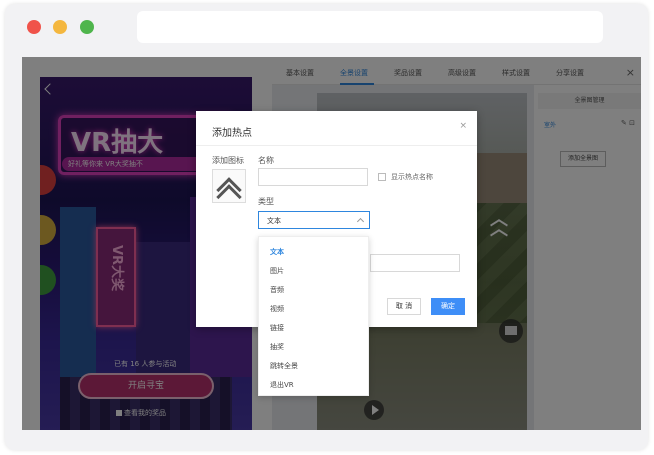 The width and height of the screenshot is (654, 455). Describe the element at coordinates (277, 309) in the screenshot. I see `dropdown-option-video: 视频` at that location.